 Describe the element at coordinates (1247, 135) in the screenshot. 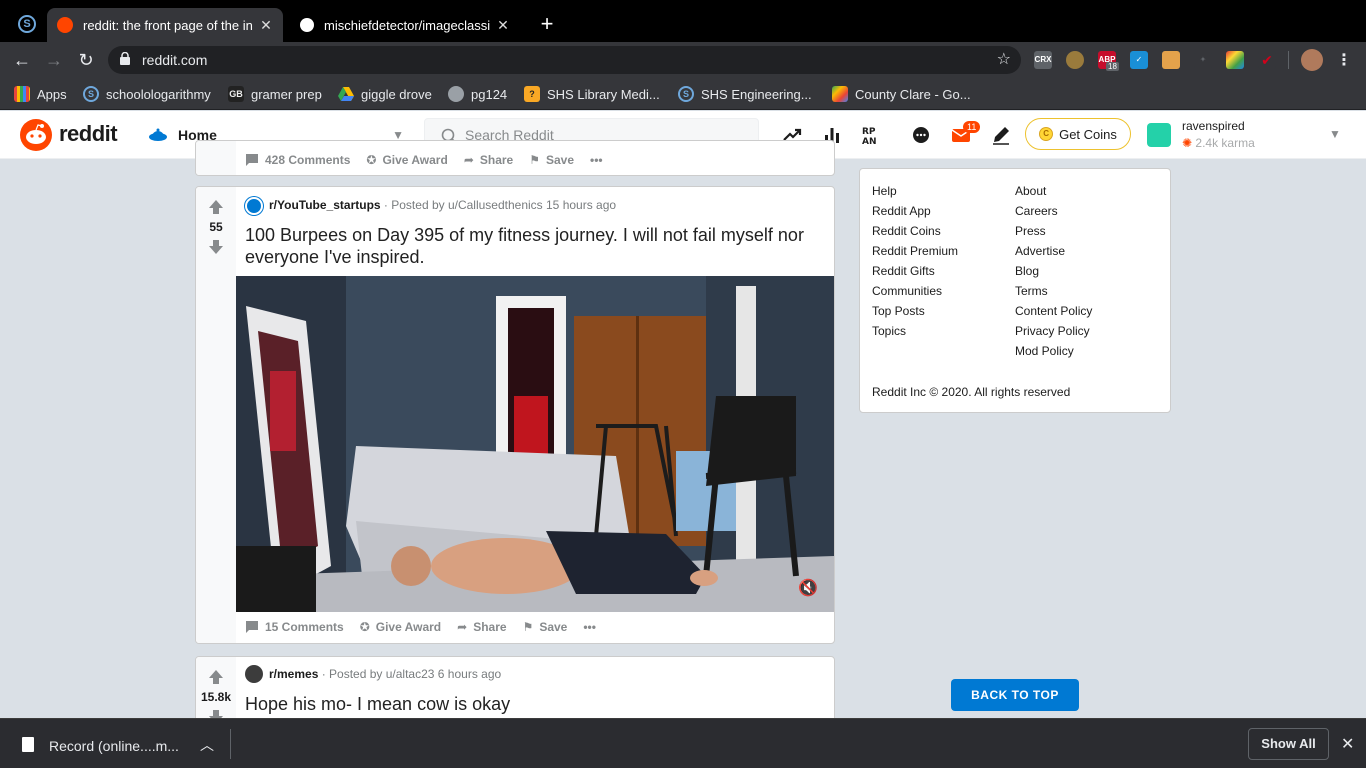

I see `user-menu: ravenspired ✺ 2.4k karma ▼` at that location.